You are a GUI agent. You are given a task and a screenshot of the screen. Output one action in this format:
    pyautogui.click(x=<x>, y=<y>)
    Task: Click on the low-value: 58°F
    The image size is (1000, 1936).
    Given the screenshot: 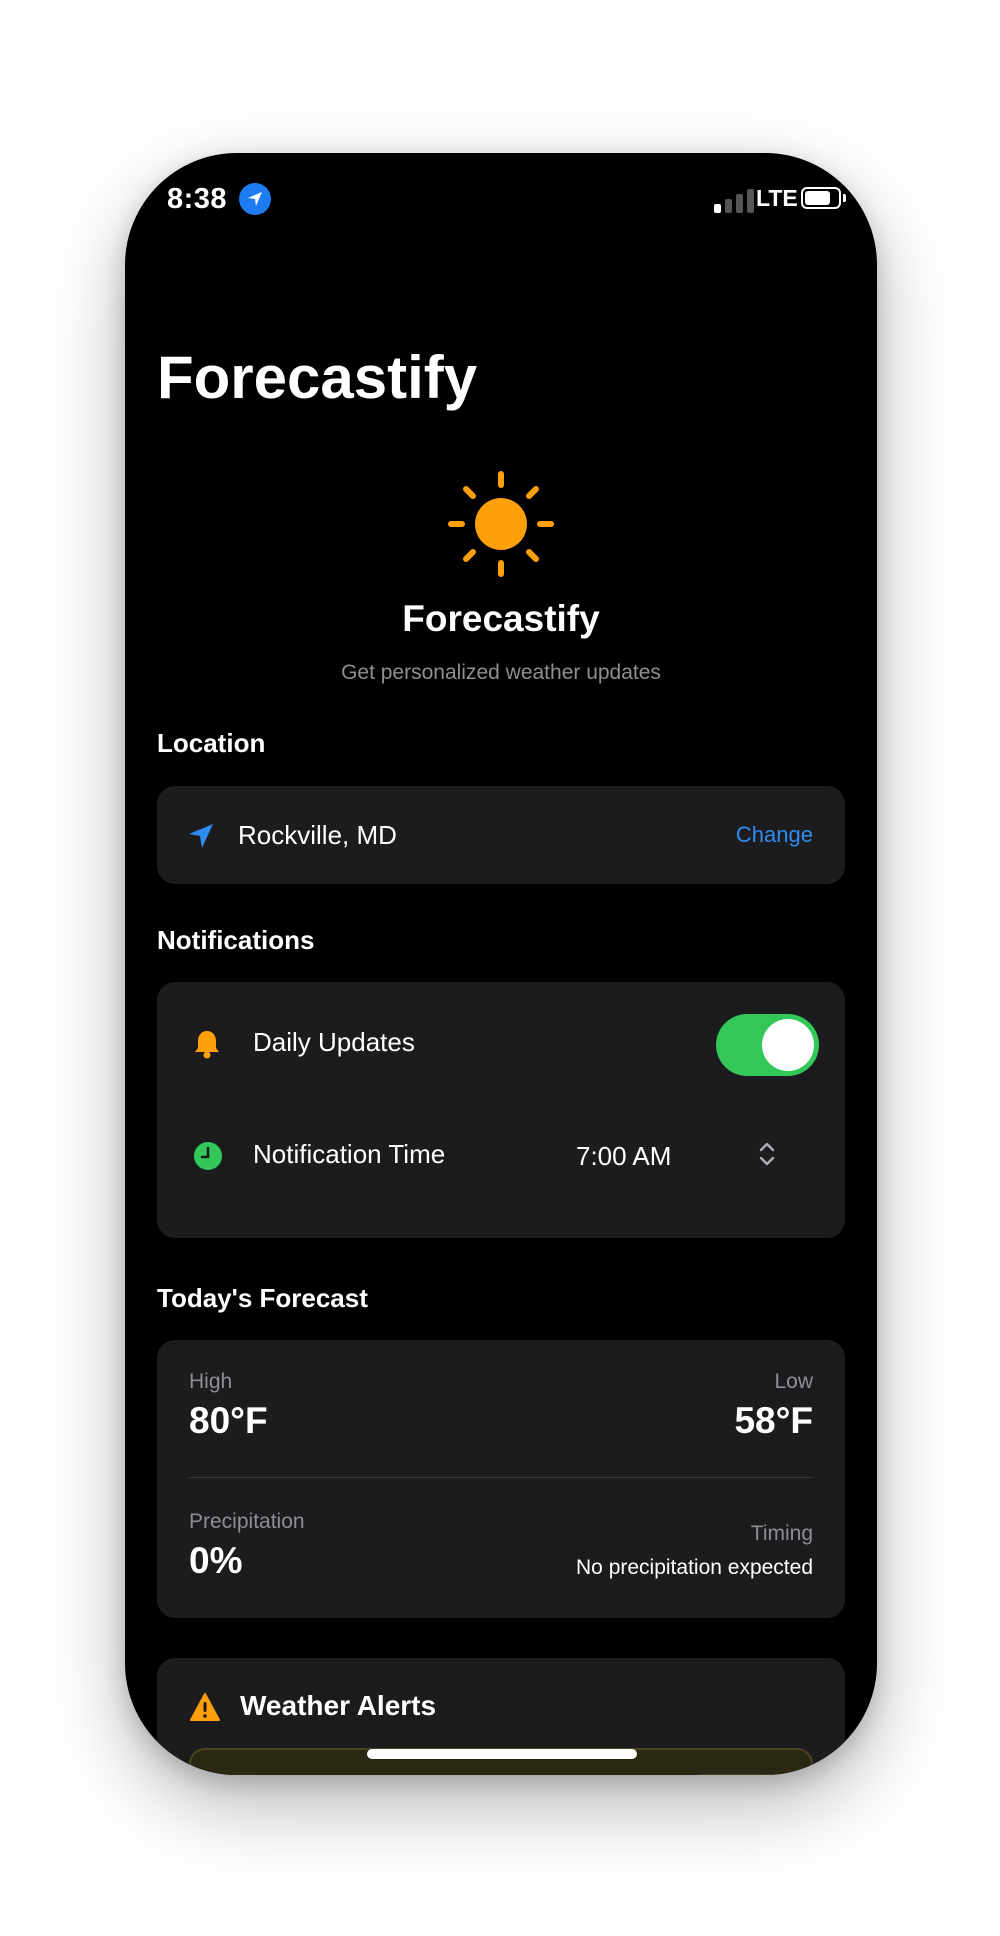 What is the action you would take?
    pyautogui.click(x=773, y=1420)
    